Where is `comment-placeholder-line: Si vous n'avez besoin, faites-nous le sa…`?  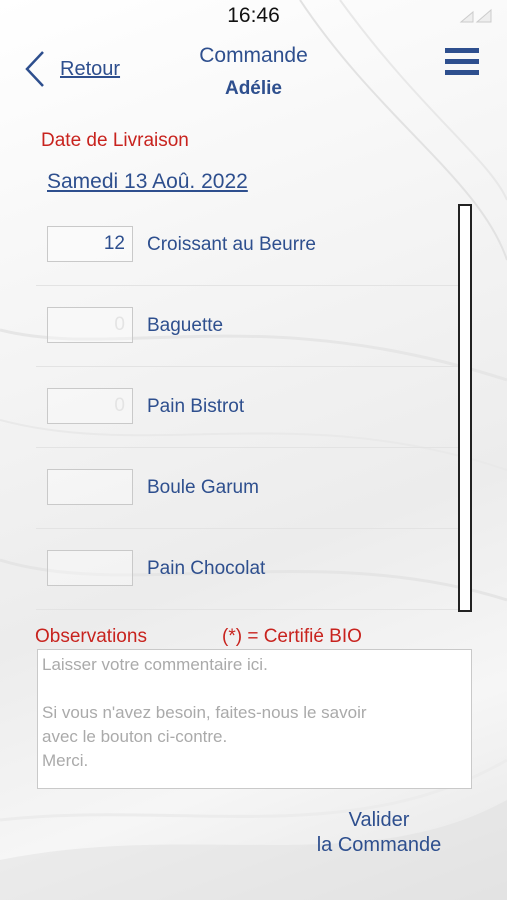 comment-placeholder-line: Si vous n'avez besoin, faites-nous le sa… is located at coordinates (204, 712).